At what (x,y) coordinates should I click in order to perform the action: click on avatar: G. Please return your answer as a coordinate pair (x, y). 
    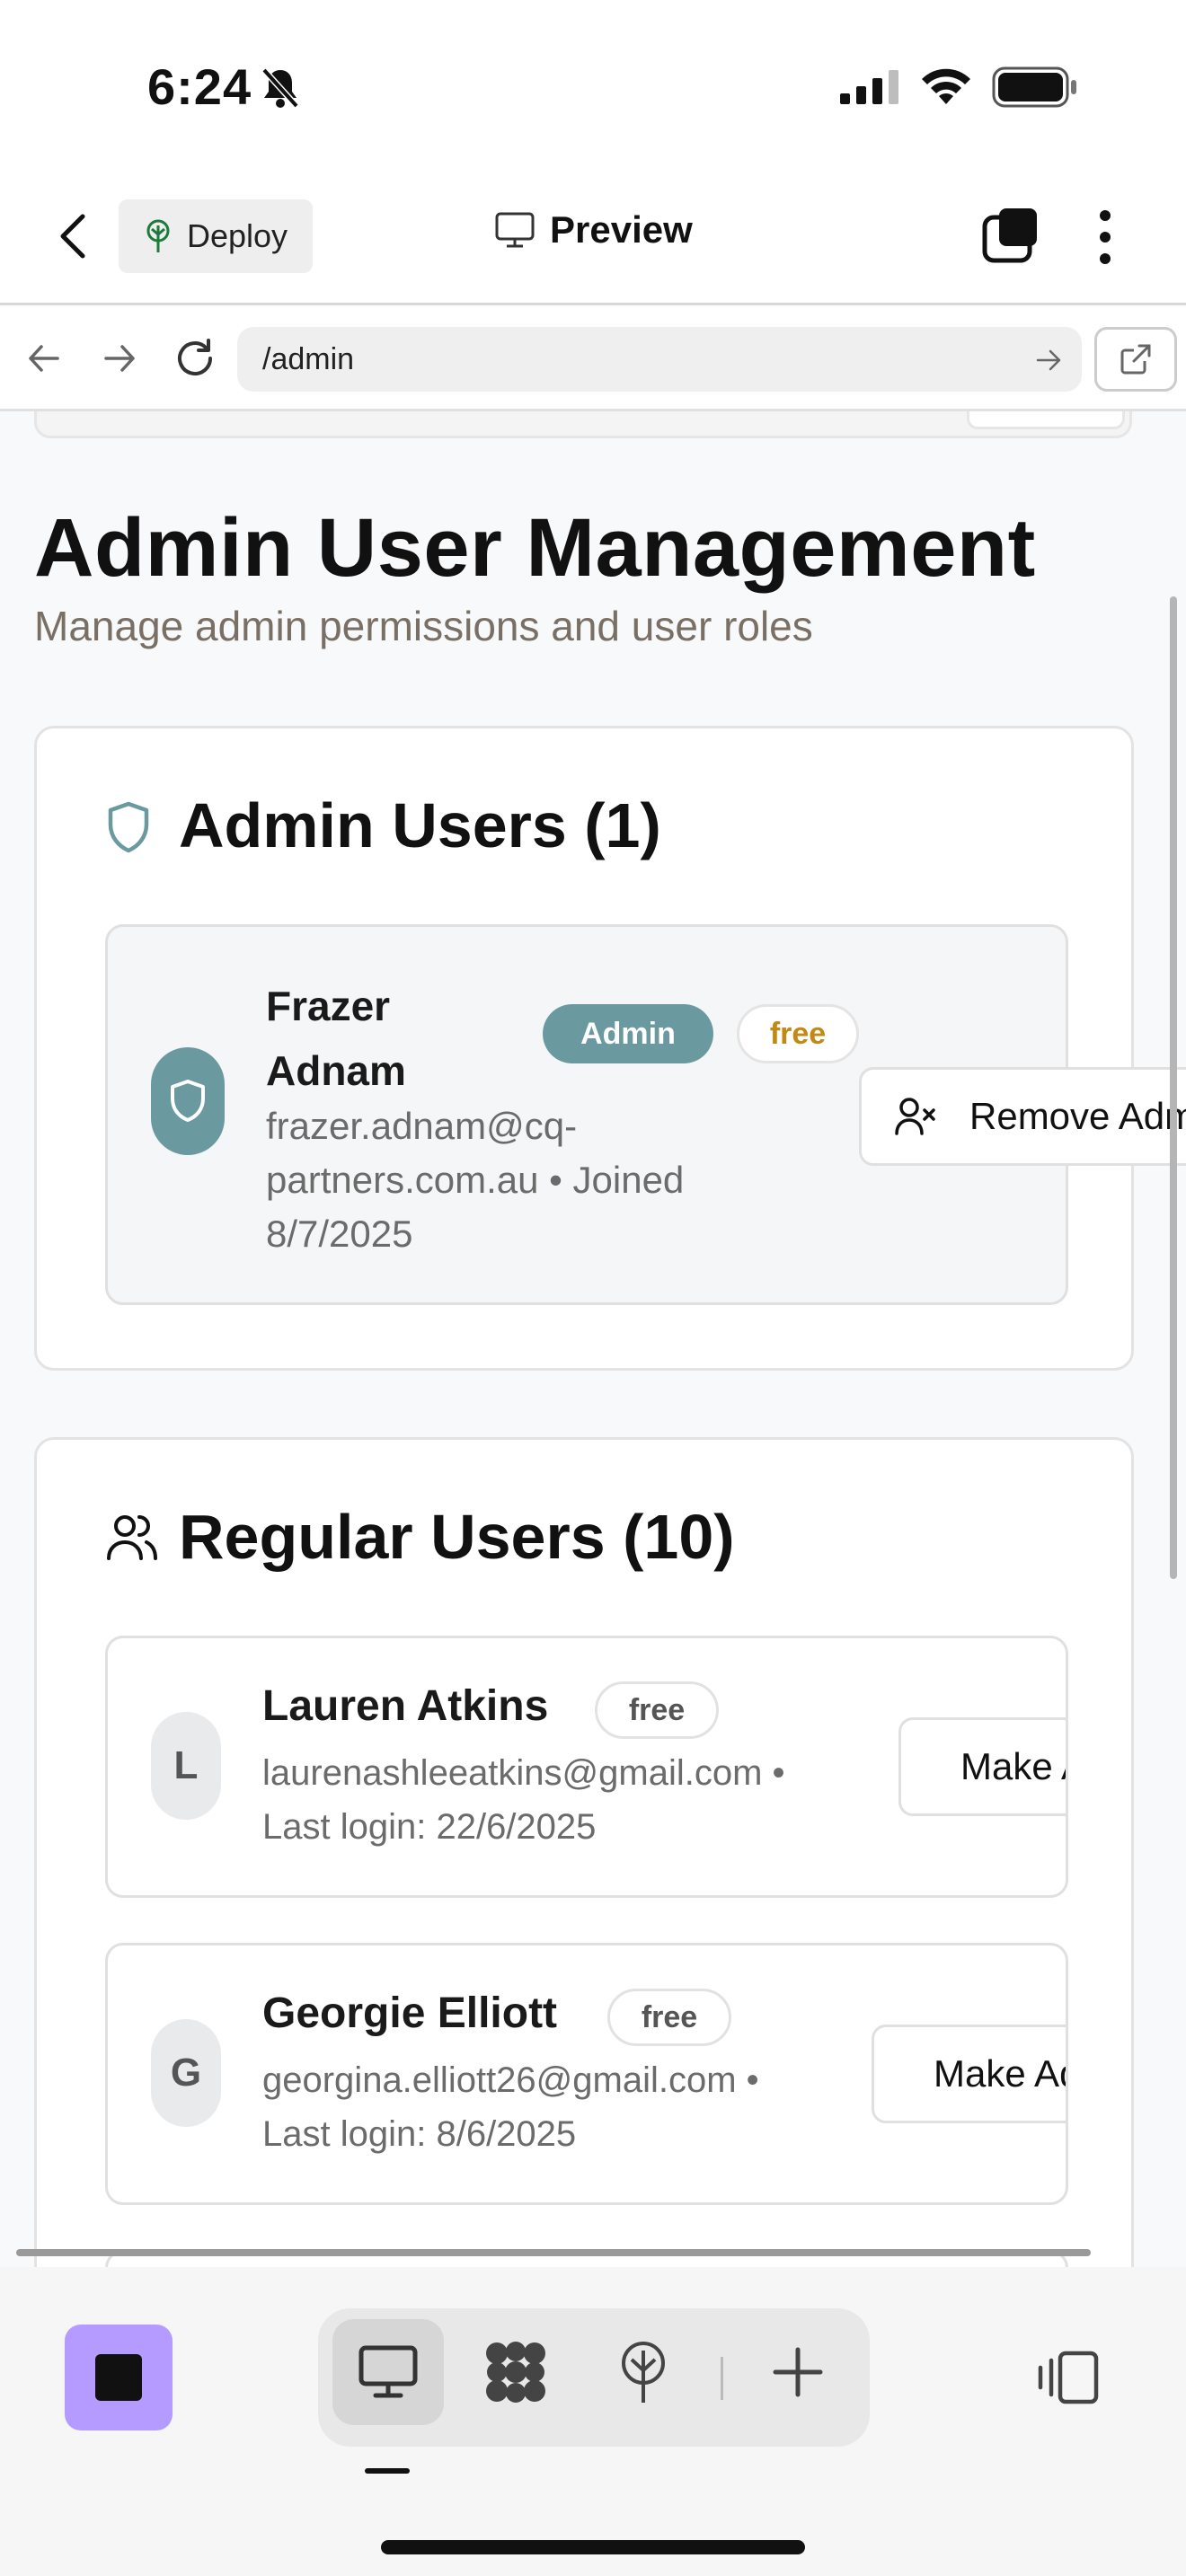
    Looking at the image, I should click on (186, 2073).